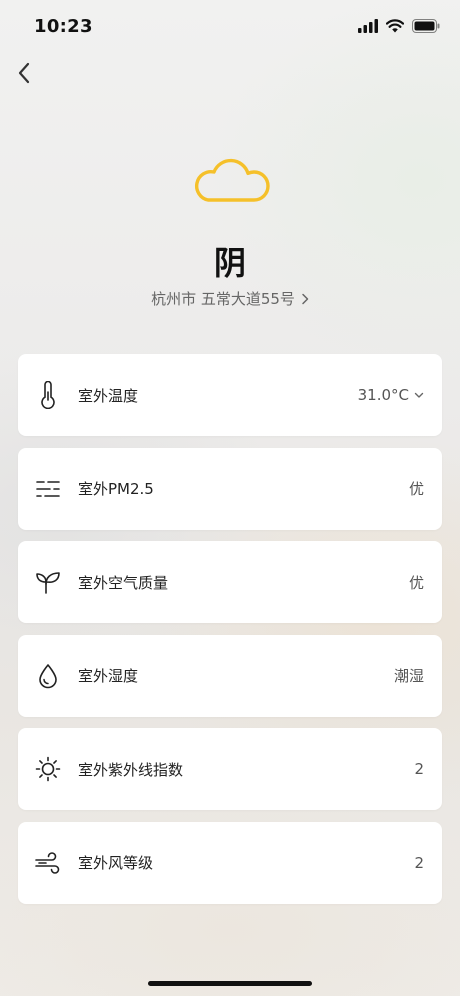 This screenshot has height=996, width=460. I want to click on card-label: 室外风等级, so click(116, 863).